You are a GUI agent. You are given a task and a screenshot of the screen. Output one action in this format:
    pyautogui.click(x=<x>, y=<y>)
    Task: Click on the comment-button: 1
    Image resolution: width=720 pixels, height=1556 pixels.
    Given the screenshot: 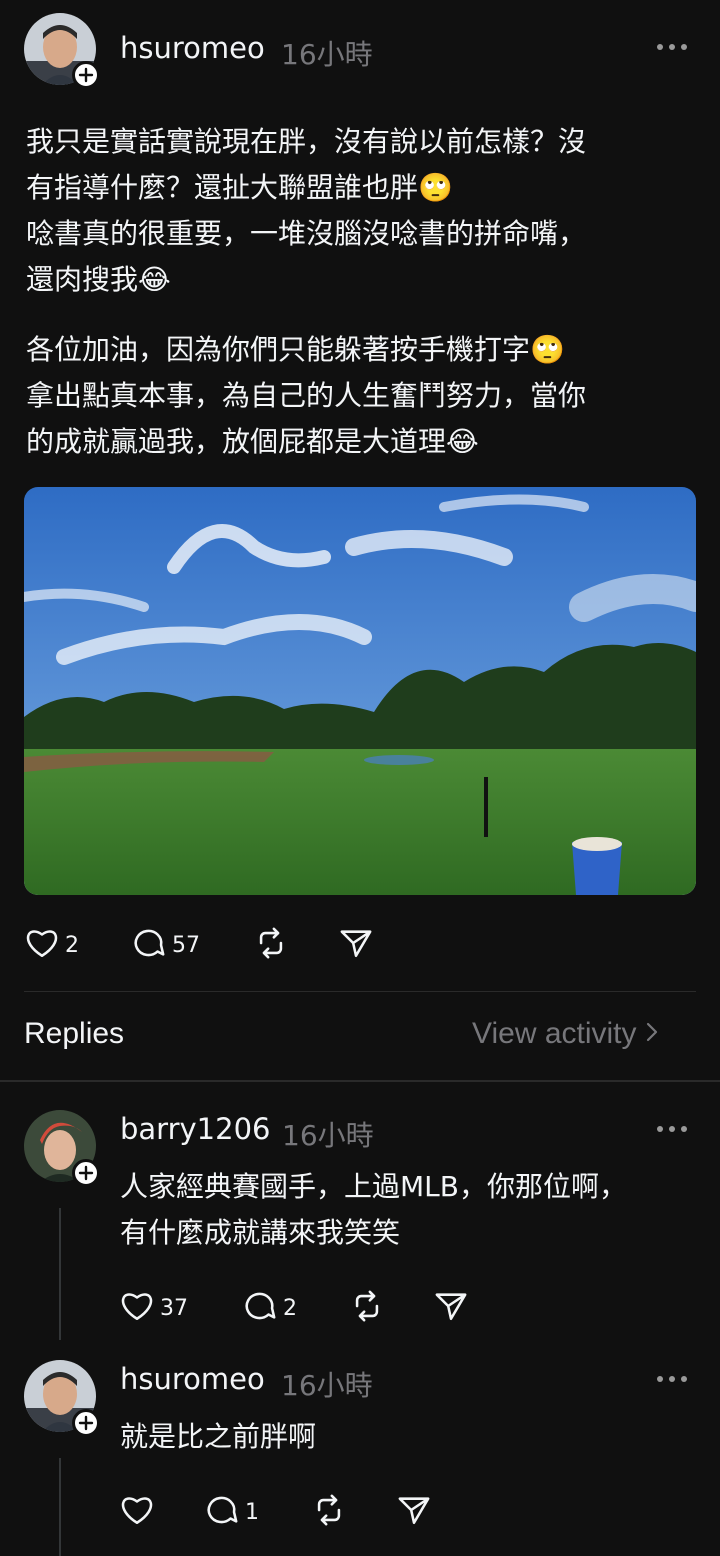 What is the action you would take?
    pyautogui.click(x=232, y=1512)
    